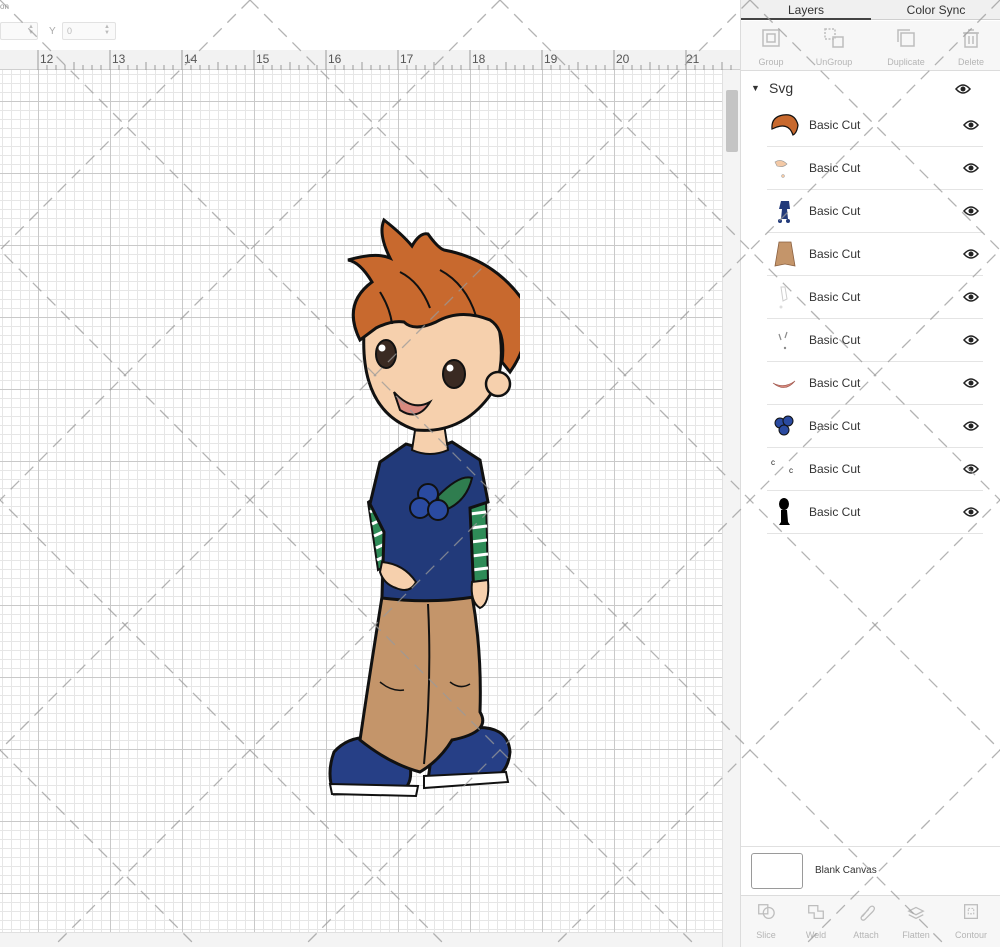 This screenshot has height=947, width=1000. Describe the element at coordinates (370, 60) in the screenshot. I see `horizontal-ruler: 12 13 14 15 16 17 18 19 20 21` at that location.